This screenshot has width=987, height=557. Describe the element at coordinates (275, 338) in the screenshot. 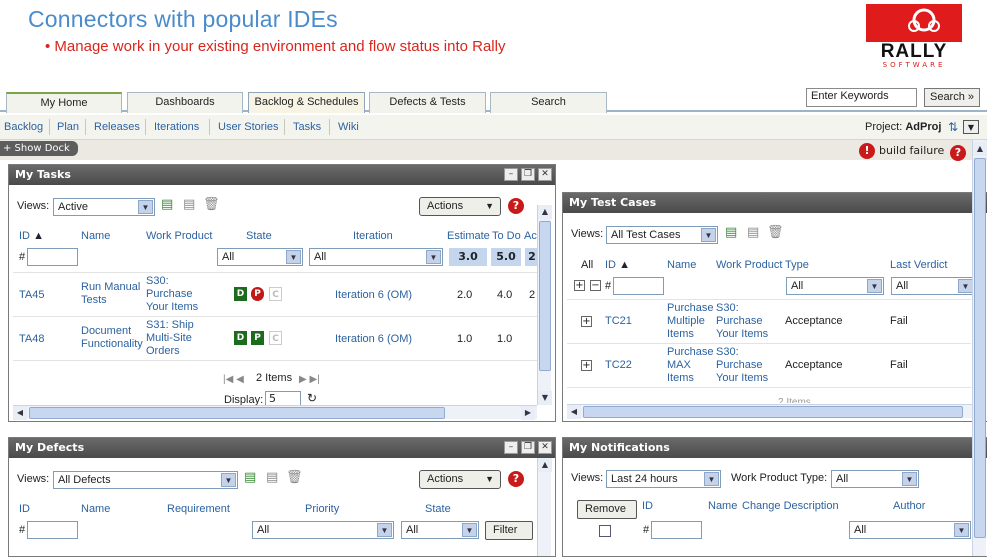

I see `state-completed-icon: C` at that location.